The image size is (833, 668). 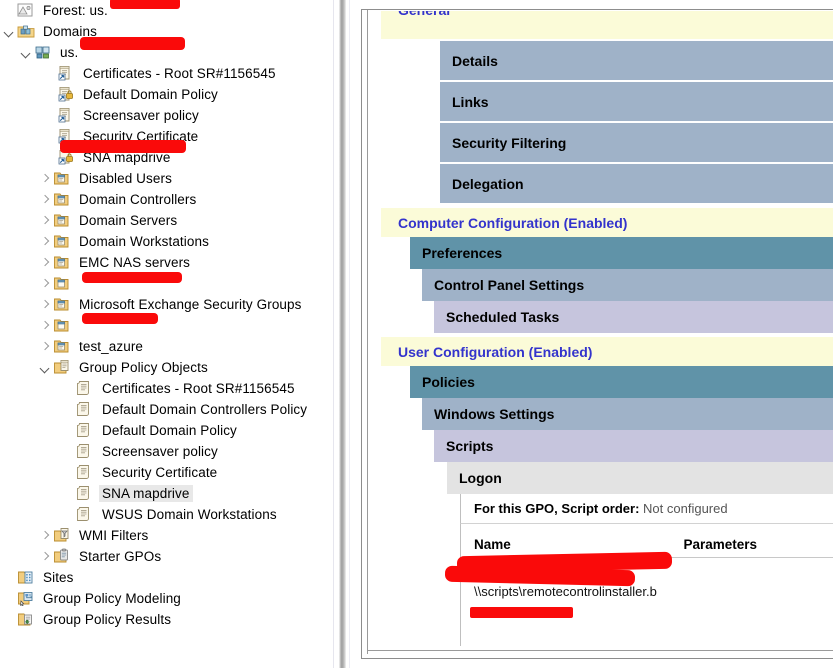 I want to click on tree-item-gpo-sna-mapdrive: SNA mapdrive, so click(x=165, y=493).